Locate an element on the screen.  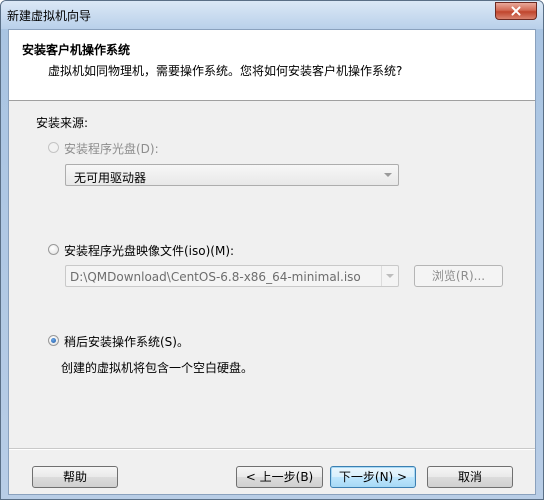
radio-install-later-label: 稍后安装操作系统(S)。 is located at coordinates (126, 342).